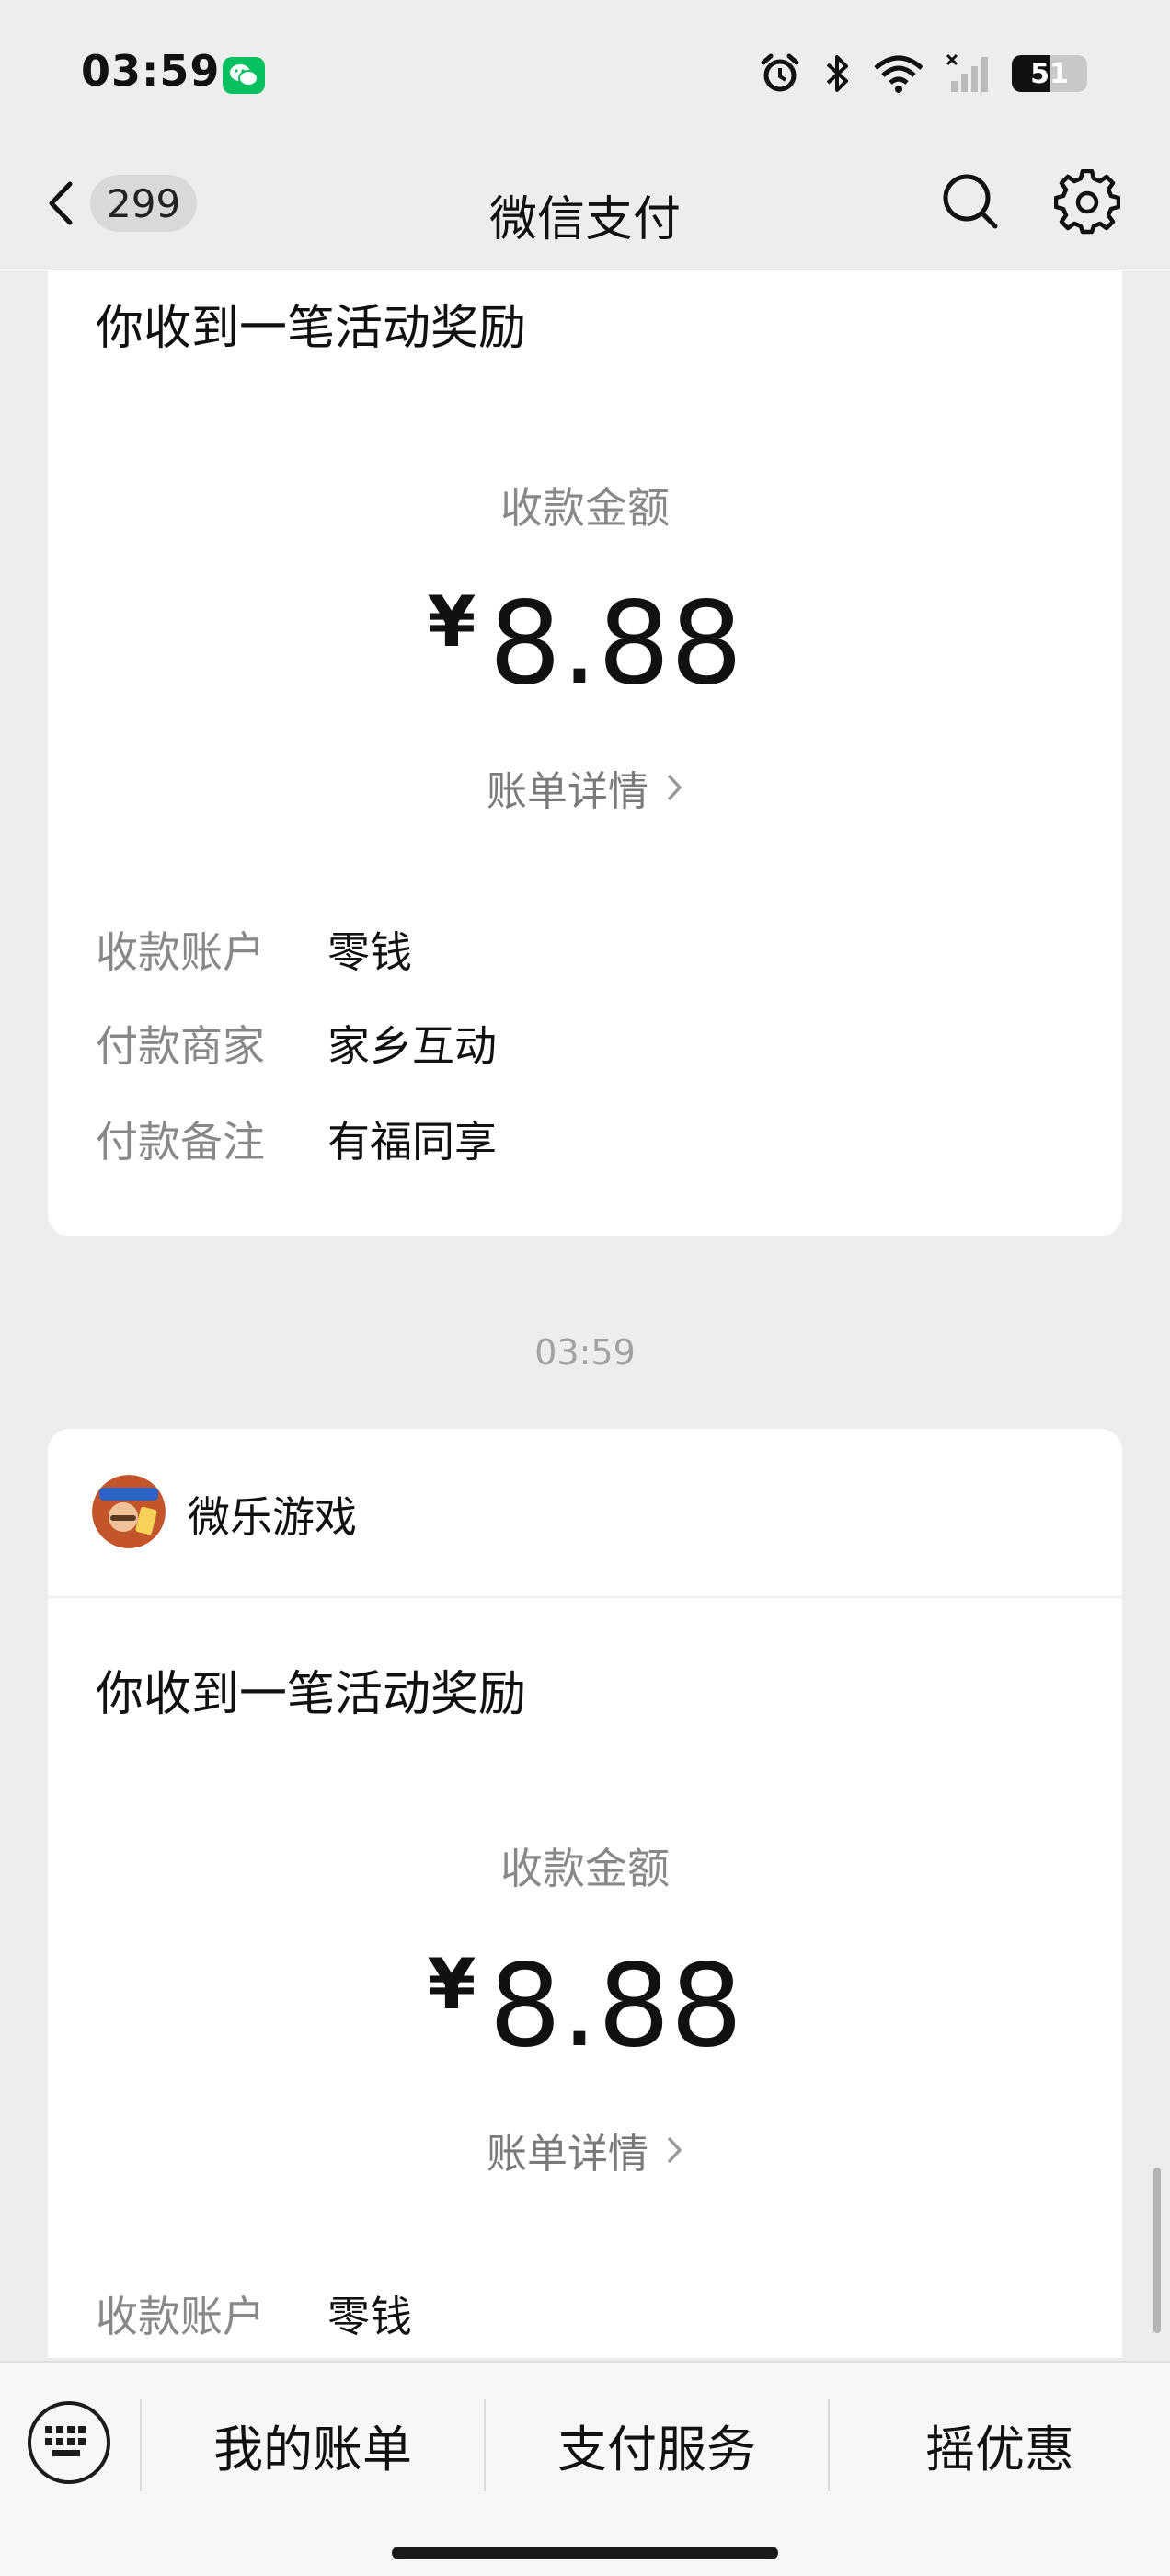  Describe the element at coordinates (412, 1142) in the screenshot. I see `info-value: 有福同享` at that location.